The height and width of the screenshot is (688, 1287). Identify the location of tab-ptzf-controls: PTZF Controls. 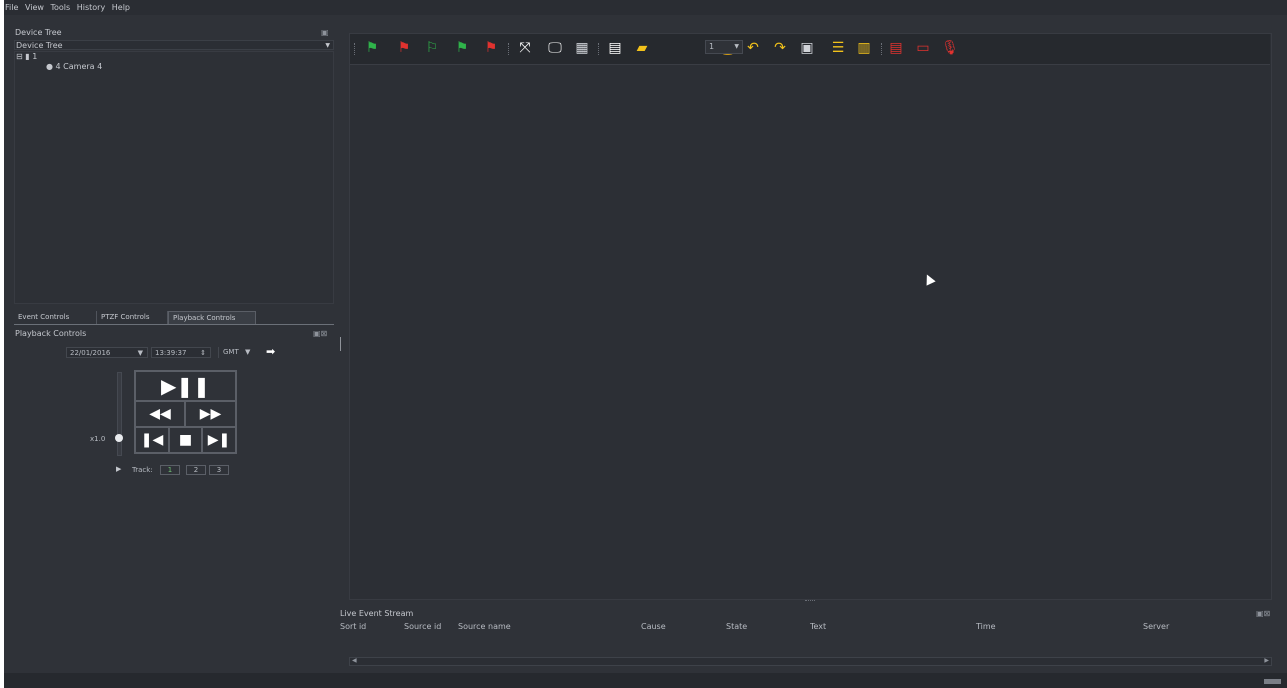
(132, 317).